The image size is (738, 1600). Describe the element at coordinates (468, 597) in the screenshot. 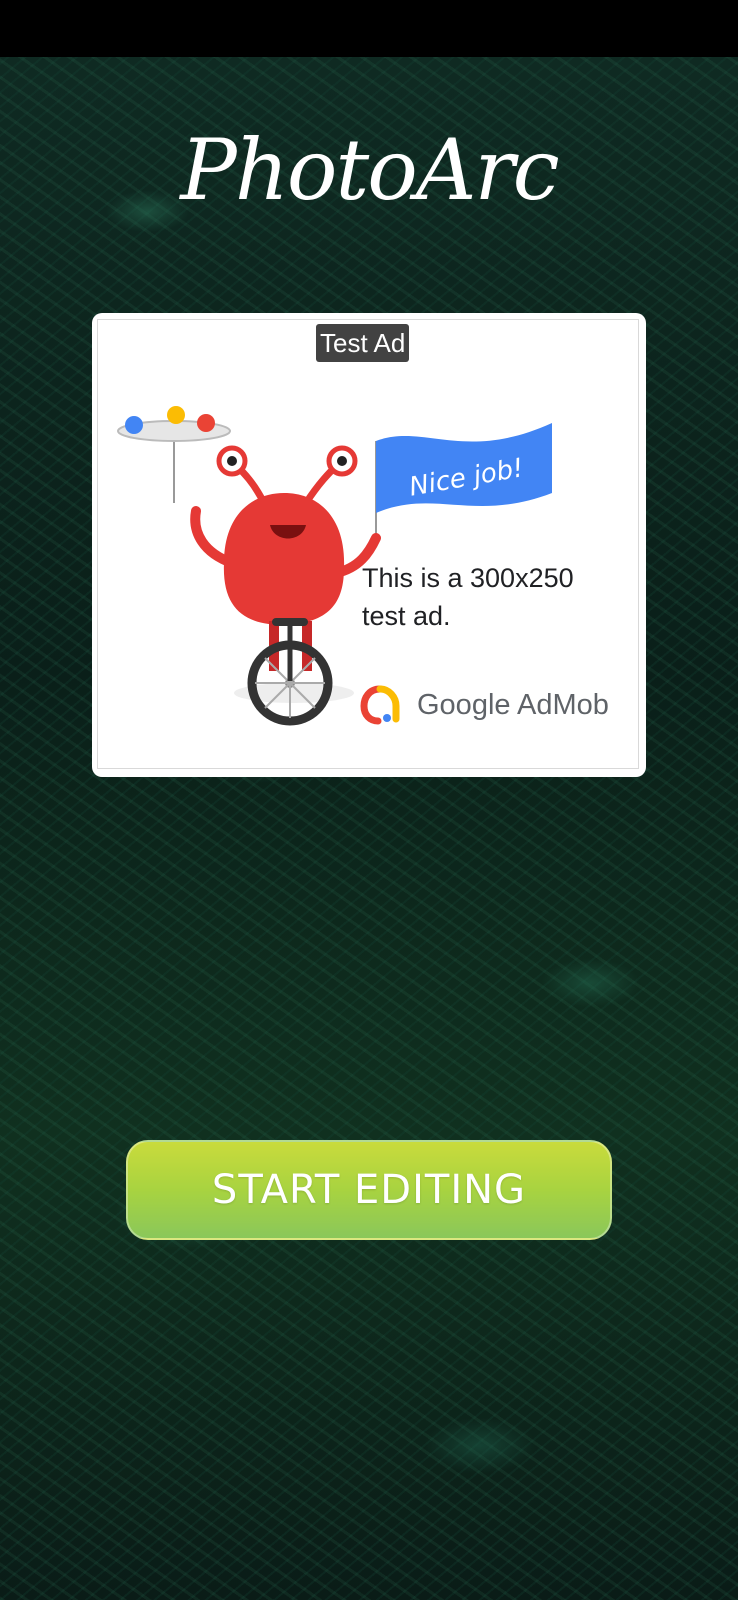

I see `ad-description: This is a 300x250 test ad.` at that location.